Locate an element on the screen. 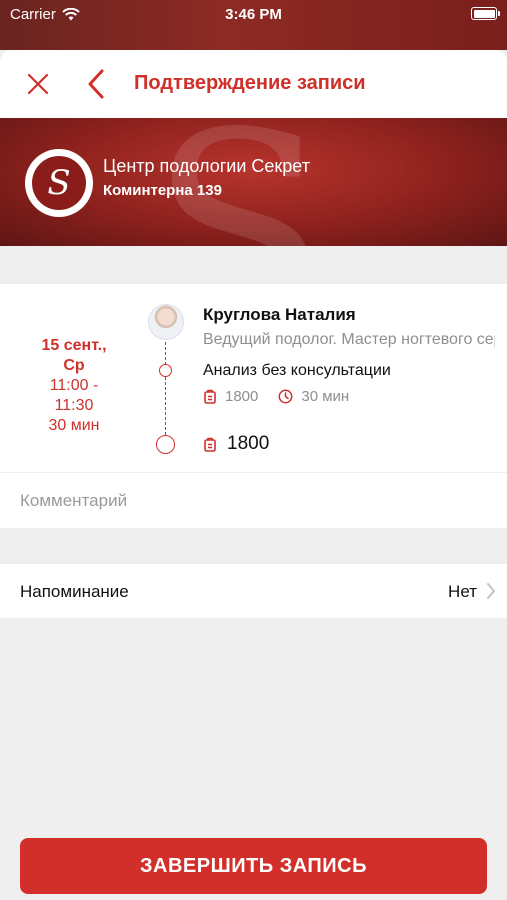 The image size is (507, 900). close-icon is located at coordinates (38, 84).